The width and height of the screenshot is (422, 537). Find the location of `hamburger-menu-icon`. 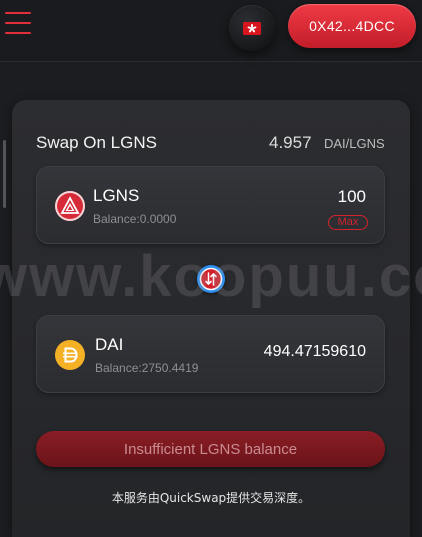

hamburger-menu-icon is located at coordinates (18, 23).